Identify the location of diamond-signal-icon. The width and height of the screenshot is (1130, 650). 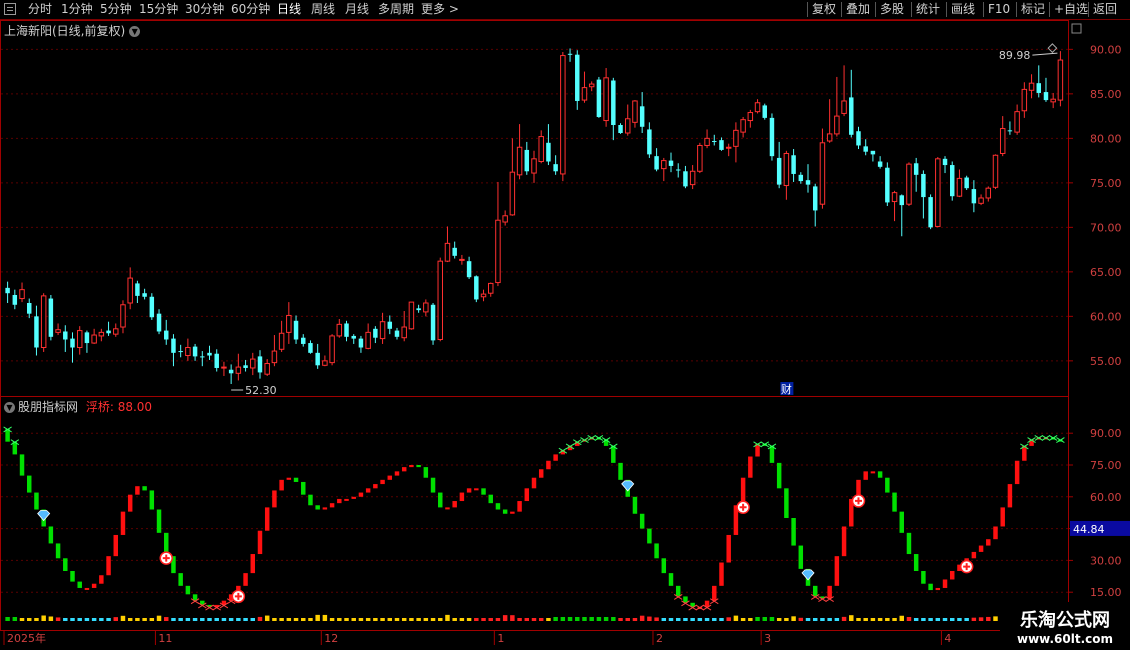
(808, 575).